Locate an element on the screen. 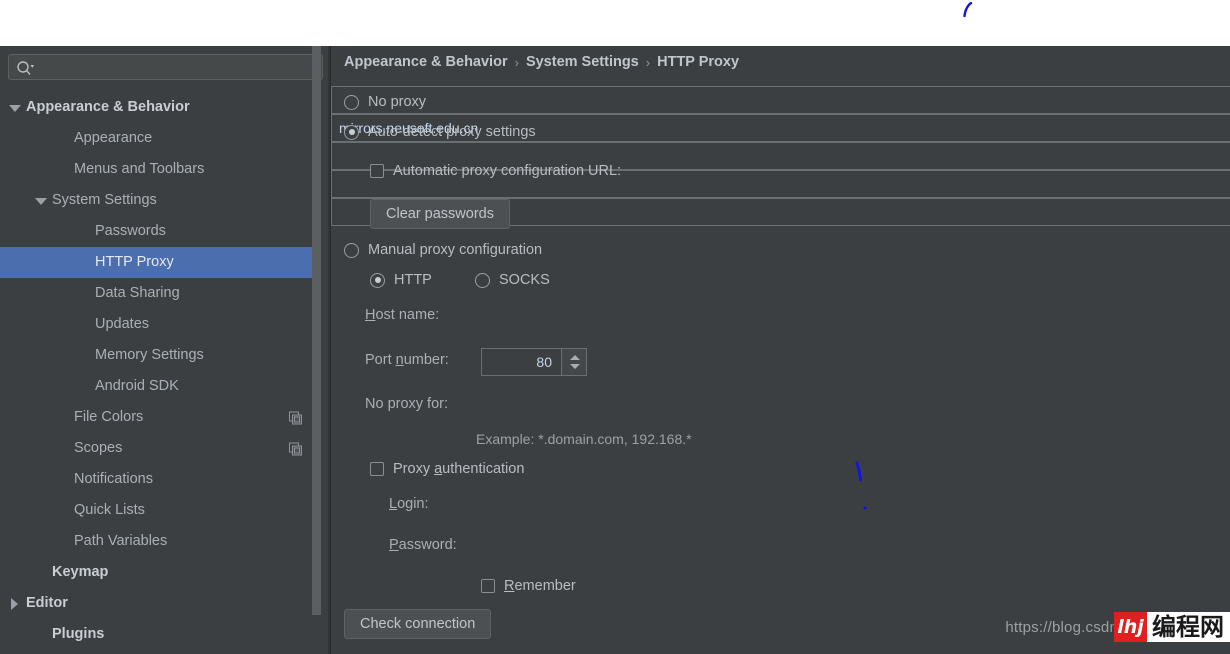  sidebar-item-system-settings: System Settings is located at coordinates (160, 200).